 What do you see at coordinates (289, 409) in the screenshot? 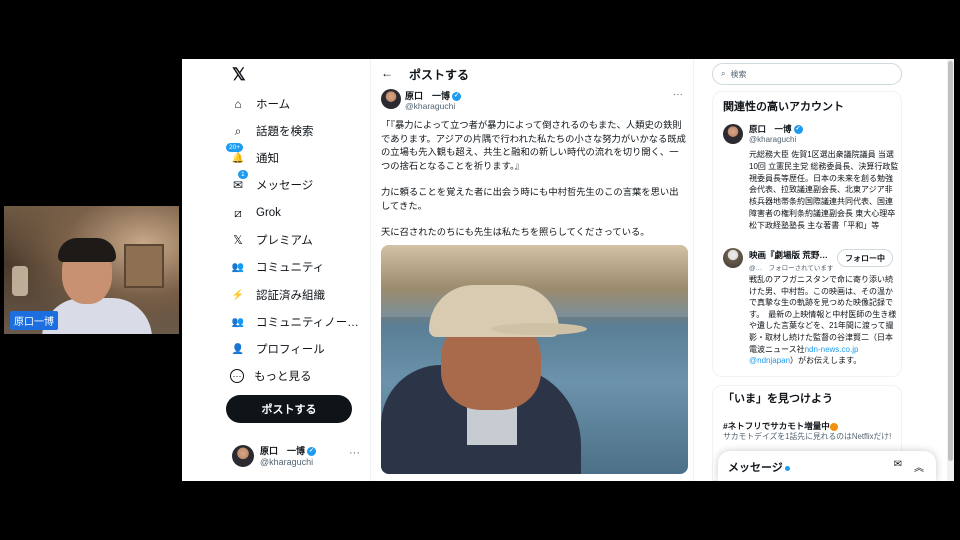
I see `post-button: ポストする` at bounding box center [289, 409].